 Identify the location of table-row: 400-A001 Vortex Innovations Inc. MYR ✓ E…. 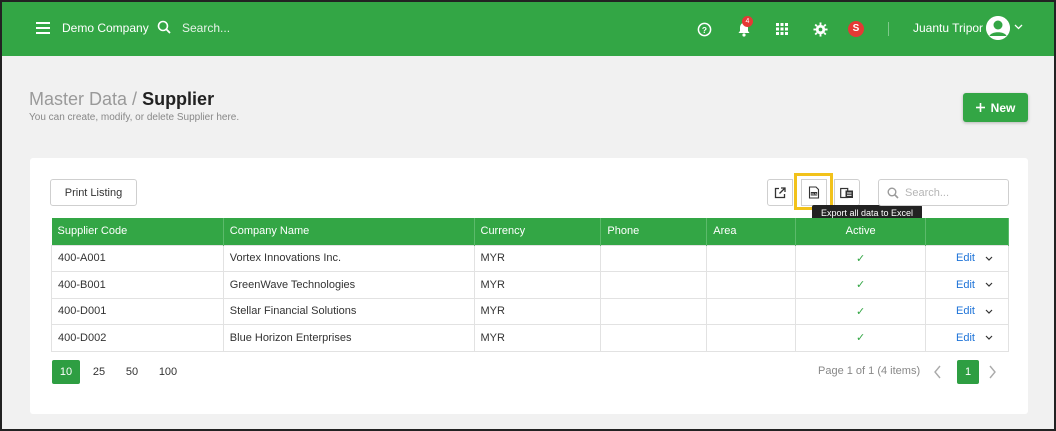
(530, 258).